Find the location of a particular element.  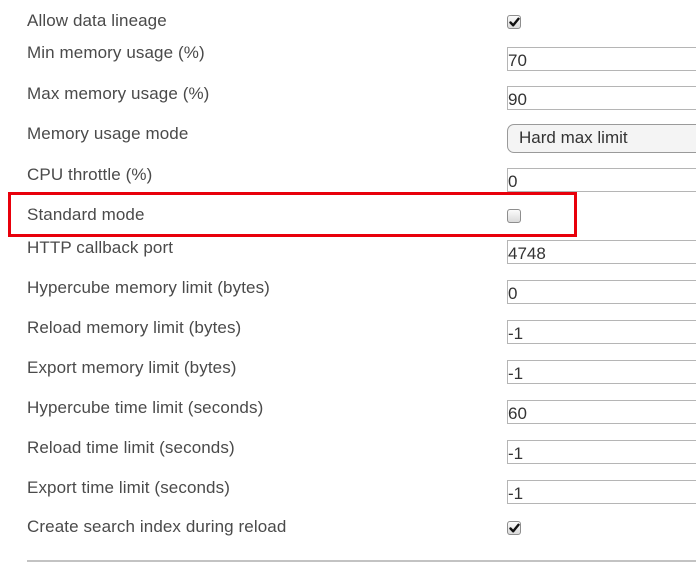

setting-row-create-search-index: Create search index during reload is located at coordinates (348, 538).